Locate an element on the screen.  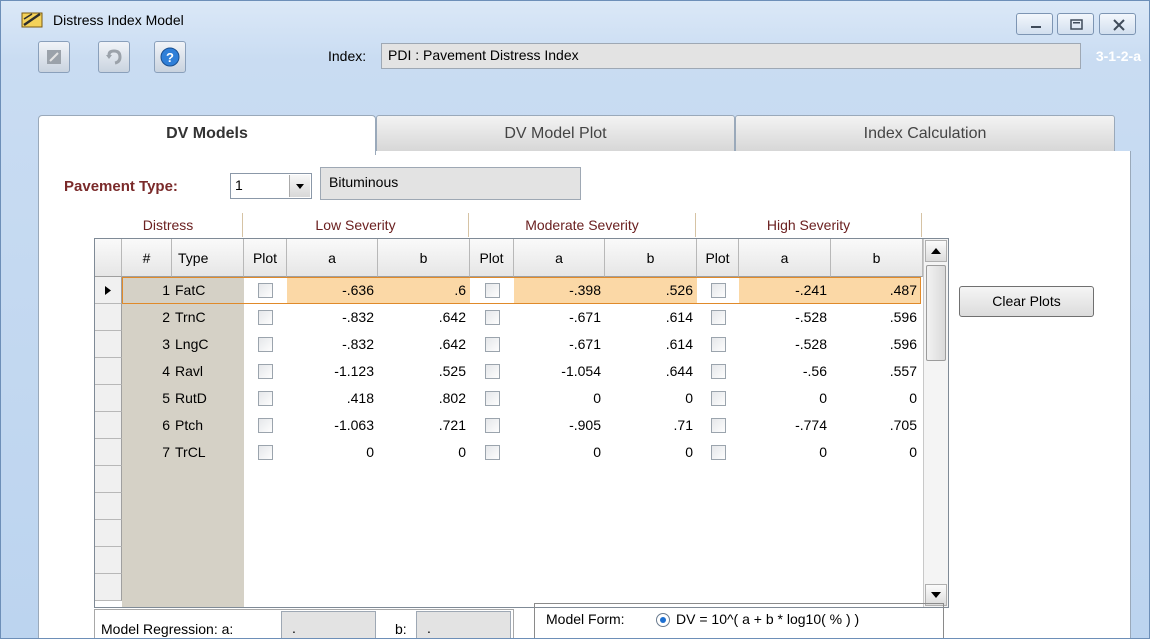
cell-mod-a: -.398 is located at coordinates (559, 290).